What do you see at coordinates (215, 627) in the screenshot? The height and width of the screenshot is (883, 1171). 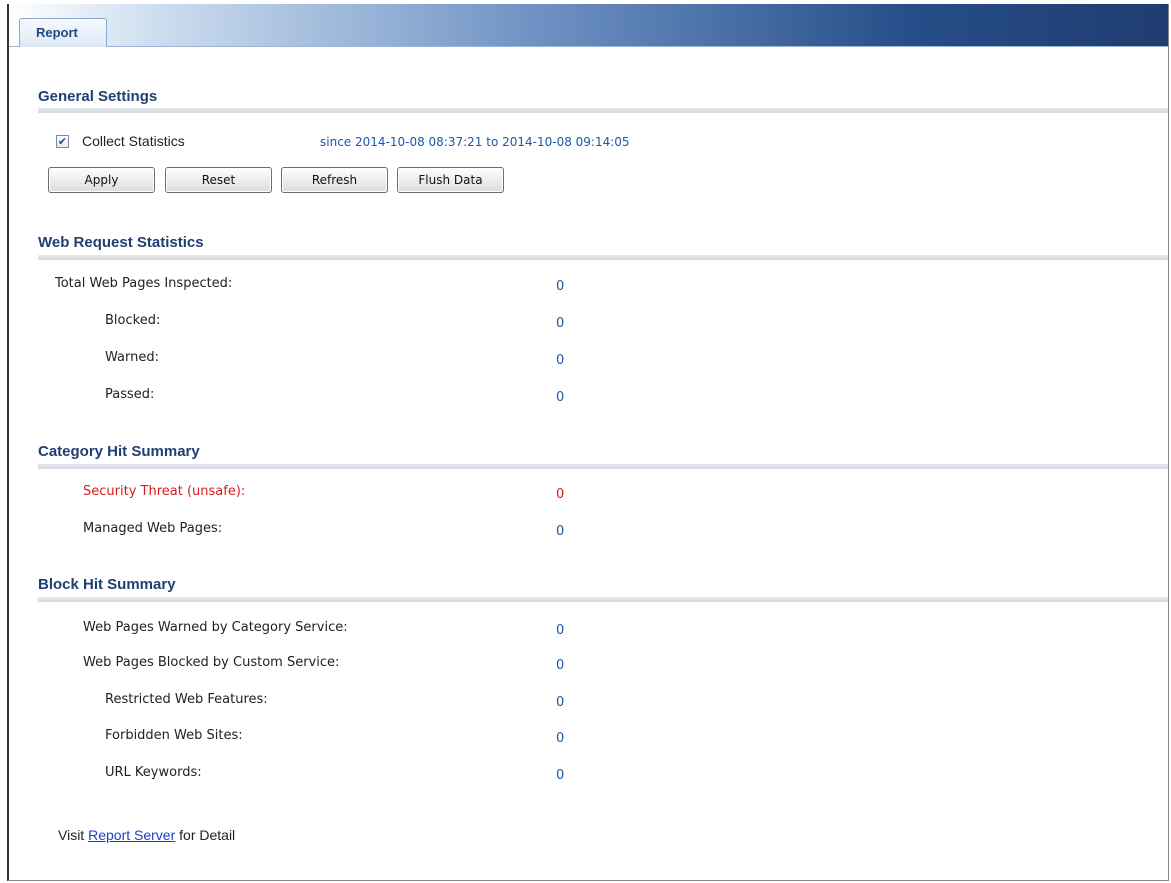 I see `block-row-label: Web Pages Warned by Category Service:` at bounding box center [215, 627].